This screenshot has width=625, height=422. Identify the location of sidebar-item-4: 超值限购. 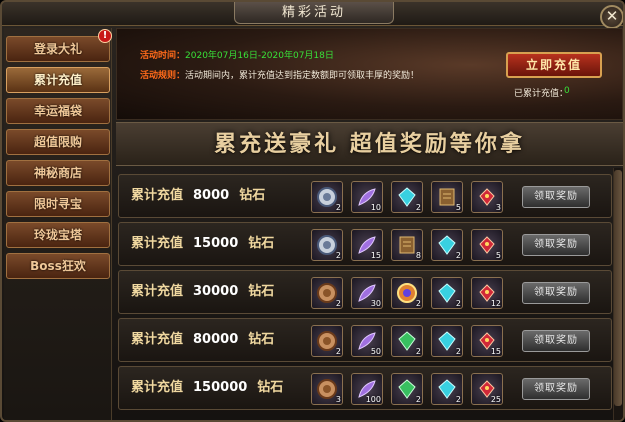
(58, 142).